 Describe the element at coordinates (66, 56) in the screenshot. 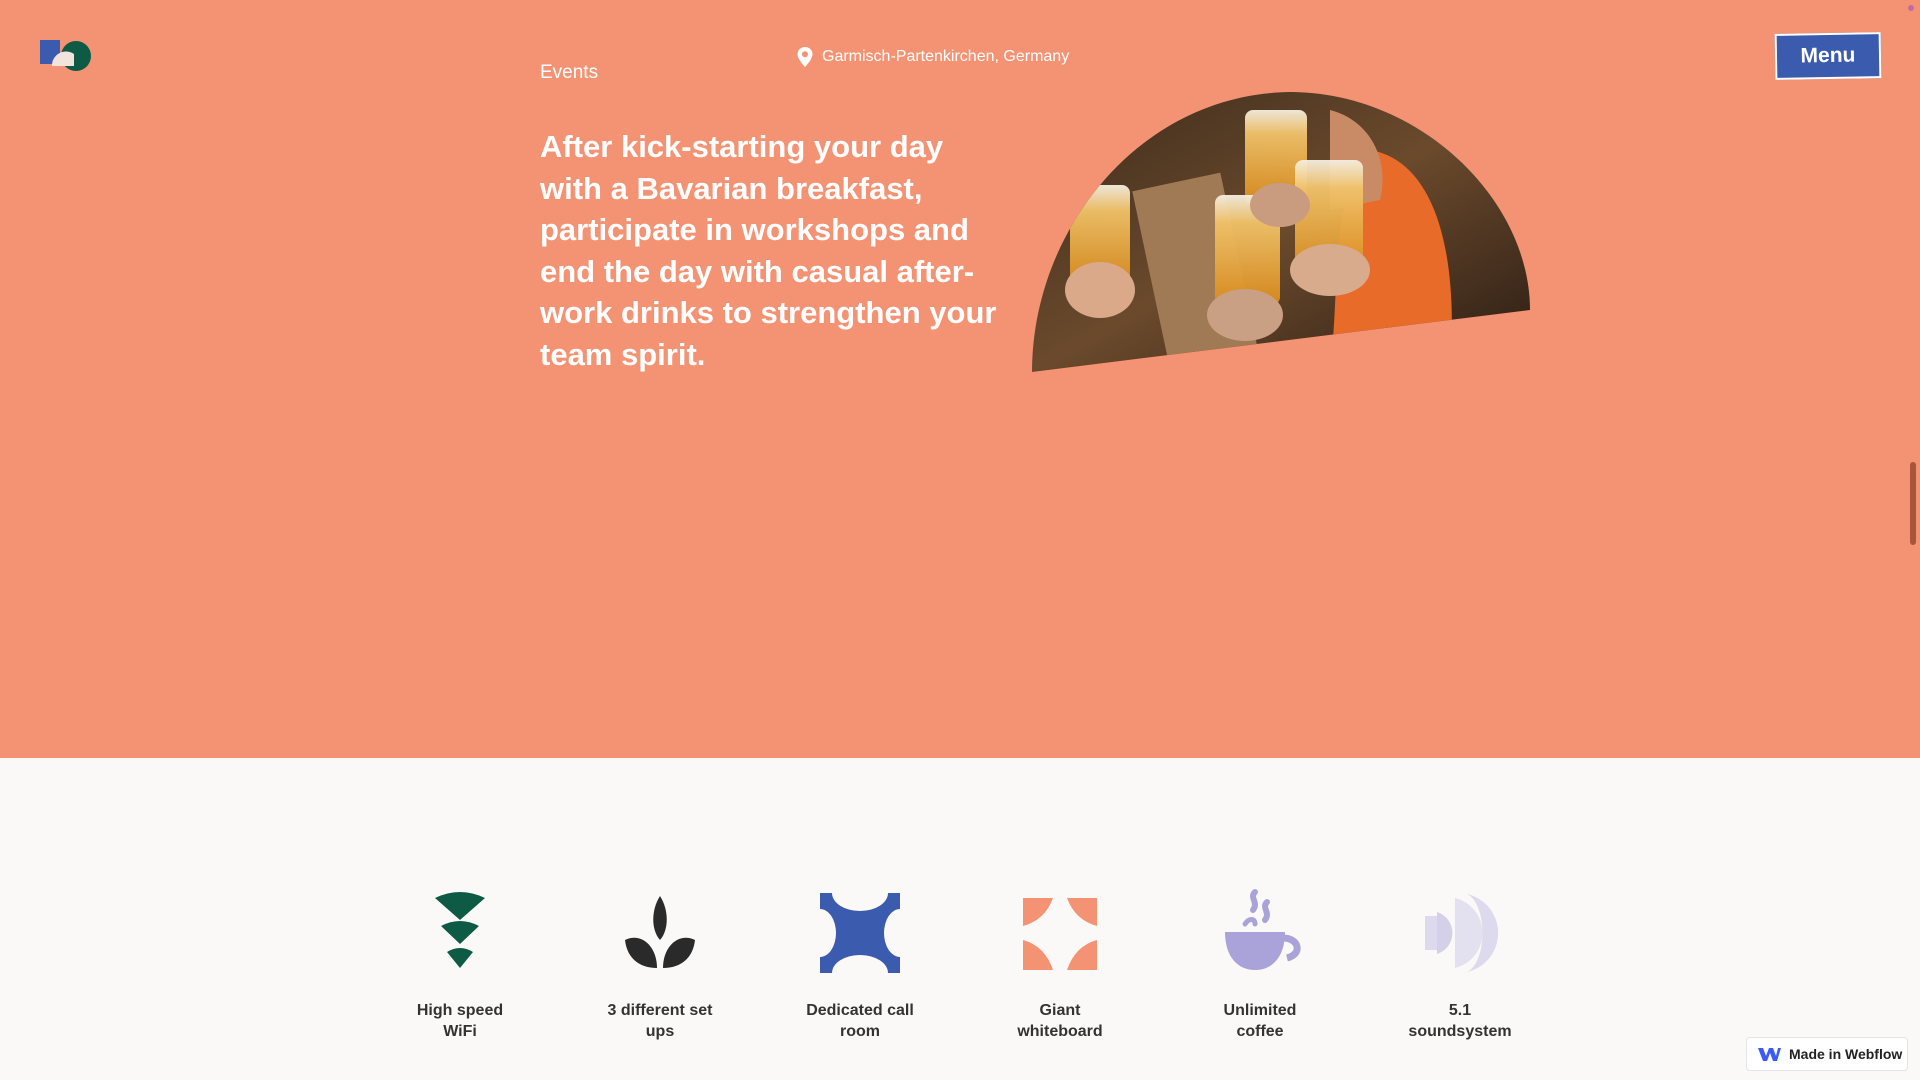

I see `site-logo` at that location.